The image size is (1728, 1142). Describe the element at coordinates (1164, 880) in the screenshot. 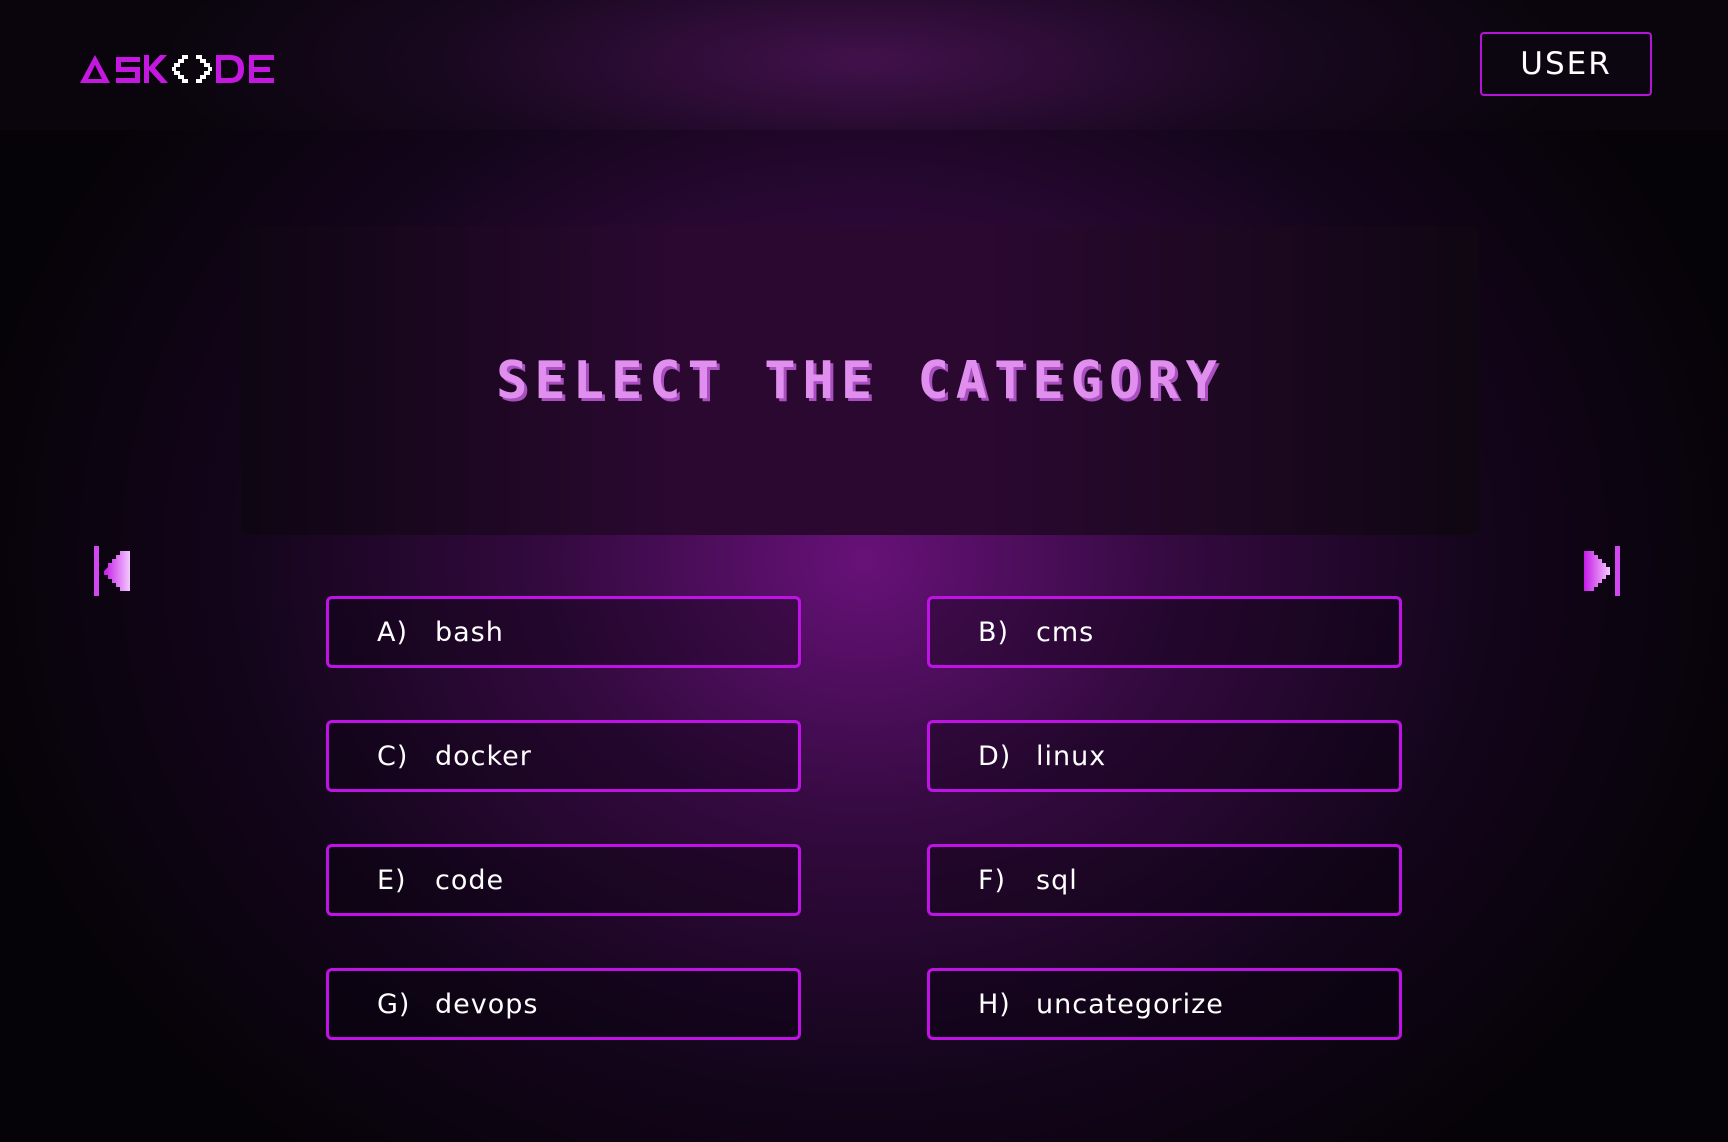

I see `category-option-f: F) sql` at that location.